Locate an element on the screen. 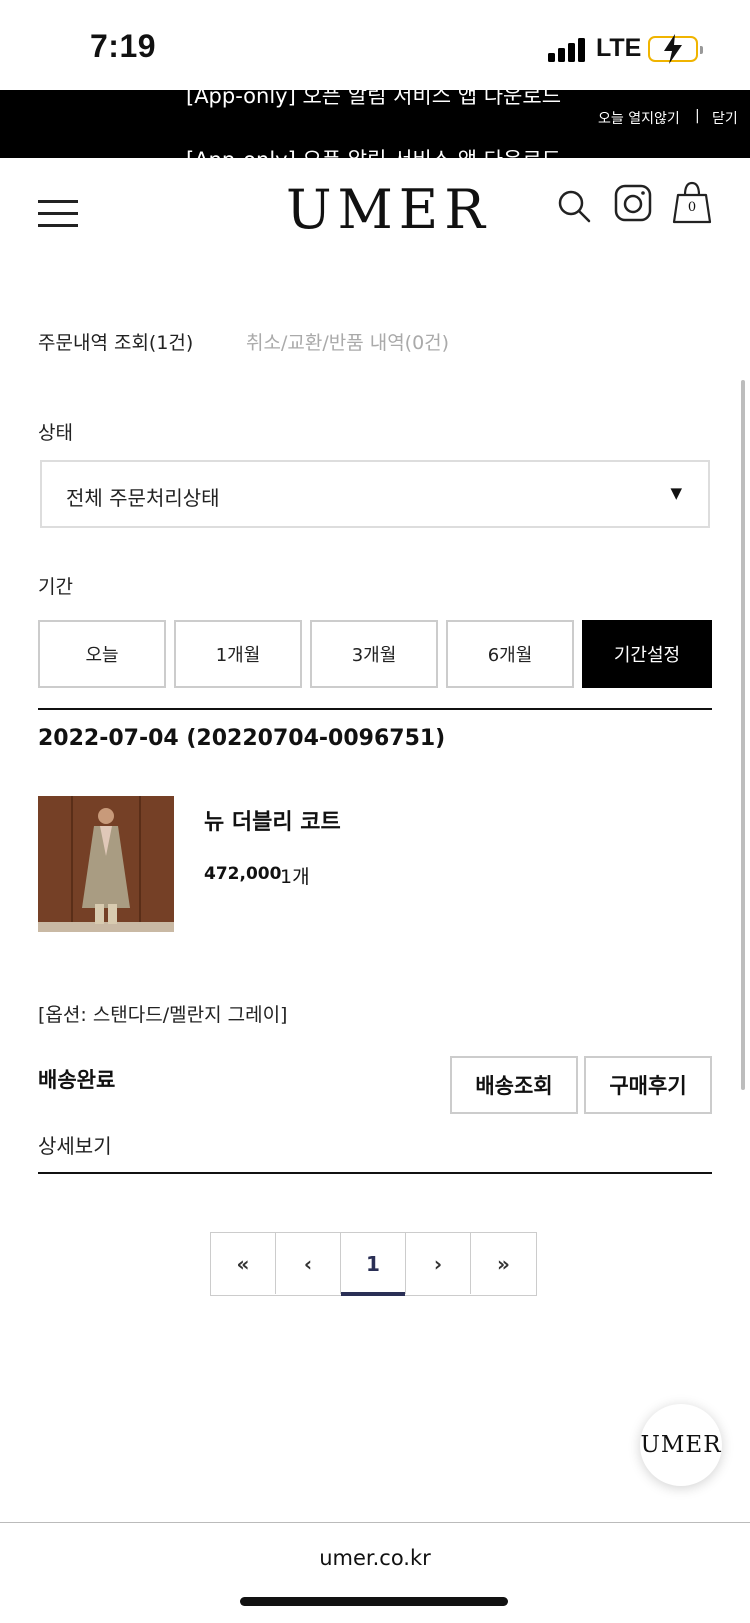 This screenshot has width=750, height=1623. product-price: 472,000 is located at coordinates (243, 874).